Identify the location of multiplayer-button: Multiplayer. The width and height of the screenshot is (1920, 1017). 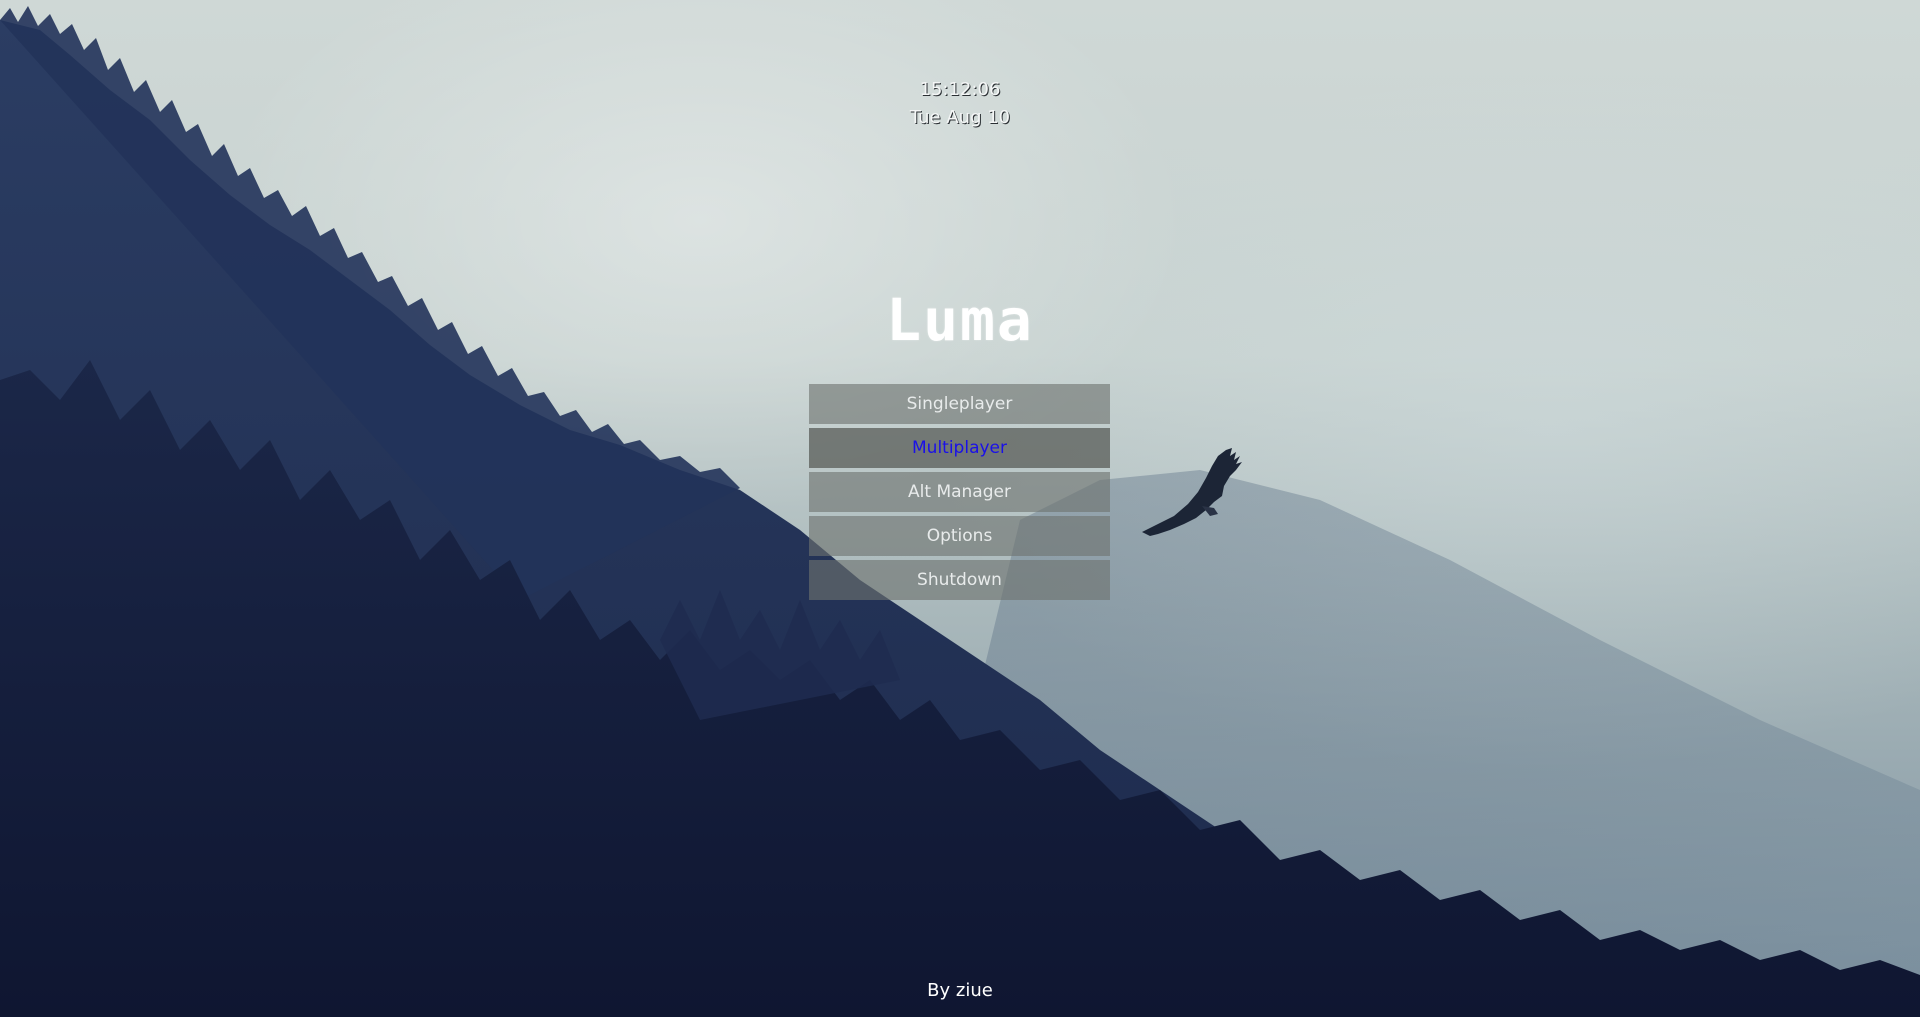
(959, 448).